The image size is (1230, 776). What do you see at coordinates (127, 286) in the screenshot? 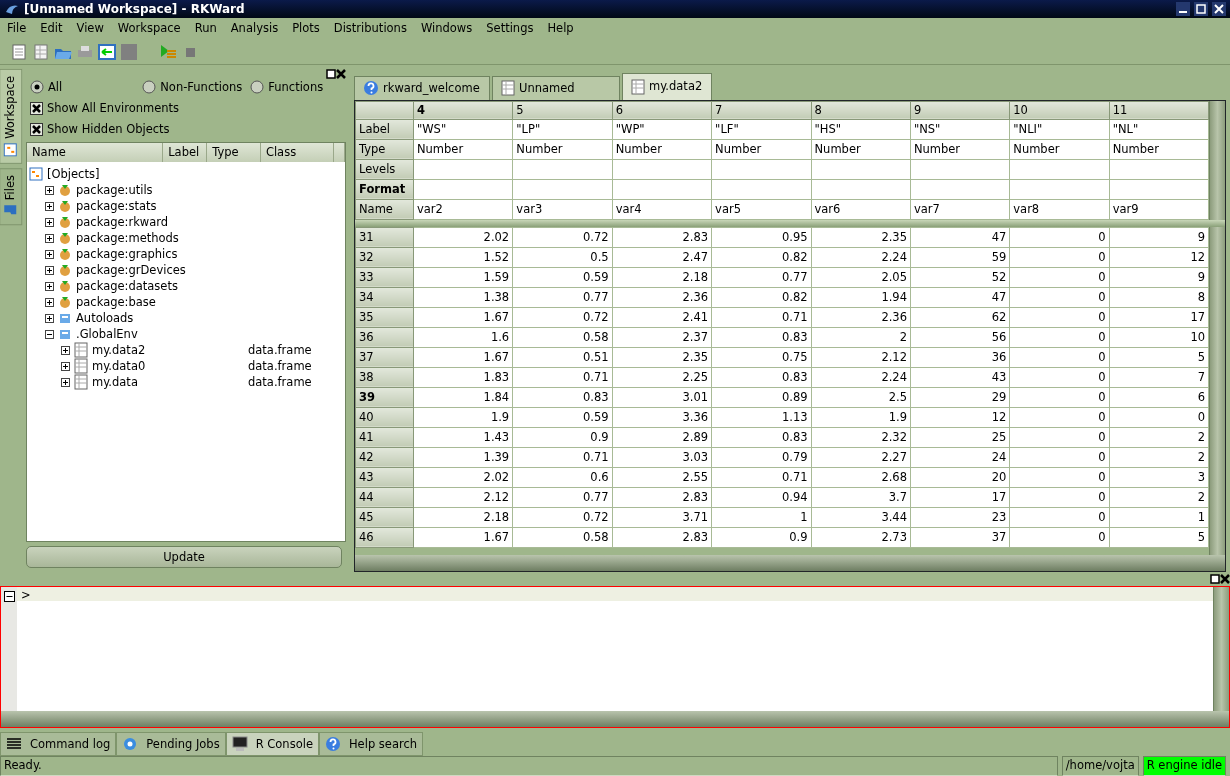
I see `object-name: package:datasets` at bounding box center [127, 286].